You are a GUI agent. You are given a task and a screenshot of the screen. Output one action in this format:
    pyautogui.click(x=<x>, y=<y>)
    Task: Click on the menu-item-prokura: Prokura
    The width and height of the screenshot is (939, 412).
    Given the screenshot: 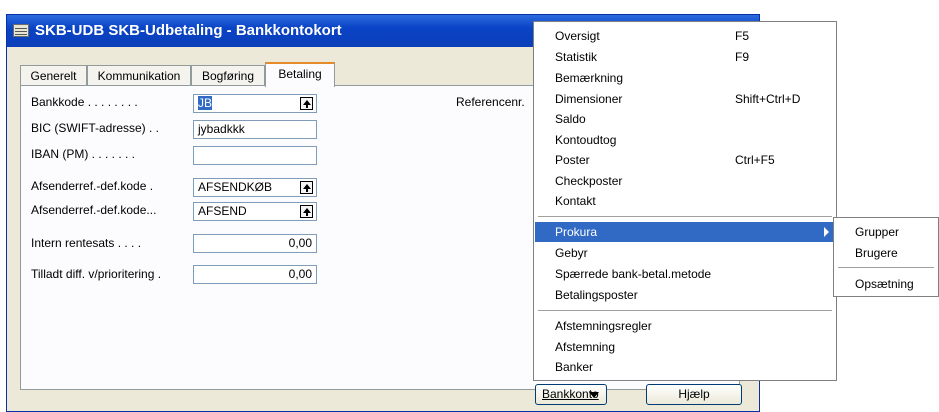 What is the action you would take?
    pyautogui.click(x=685, y=232)
    